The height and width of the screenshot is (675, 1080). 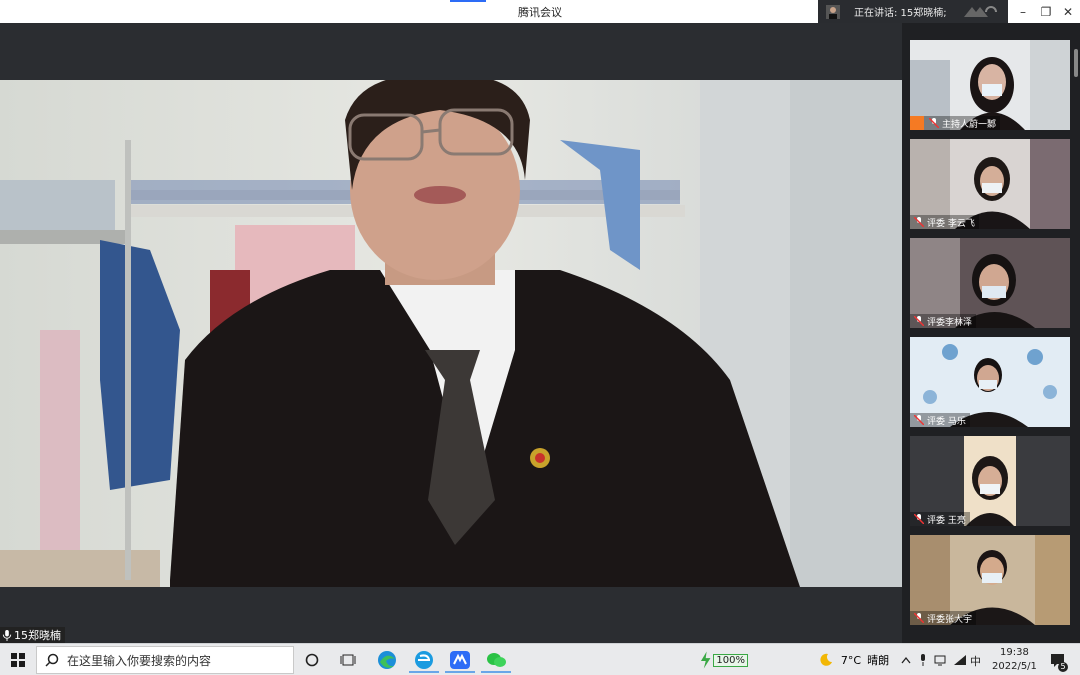 What do you see at coordinates (900, 13) in the screenshot?
I see `speaking-label: 正在讲话: 15郑晓楠;` at bounding box center [900, 13].